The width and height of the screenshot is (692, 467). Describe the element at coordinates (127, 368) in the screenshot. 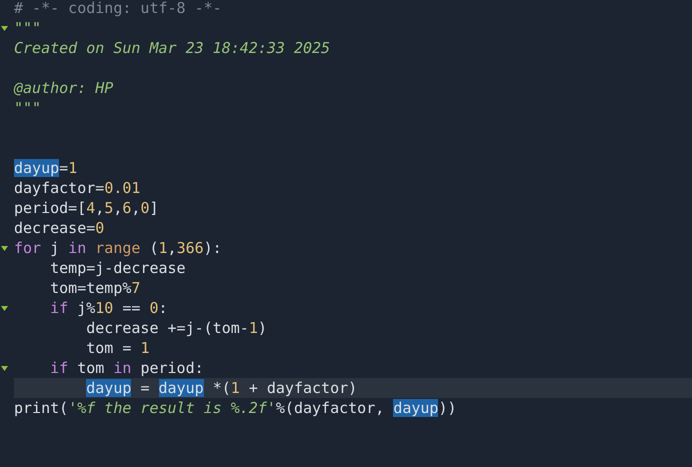

I see `code-line: if tom in period:` at that location.